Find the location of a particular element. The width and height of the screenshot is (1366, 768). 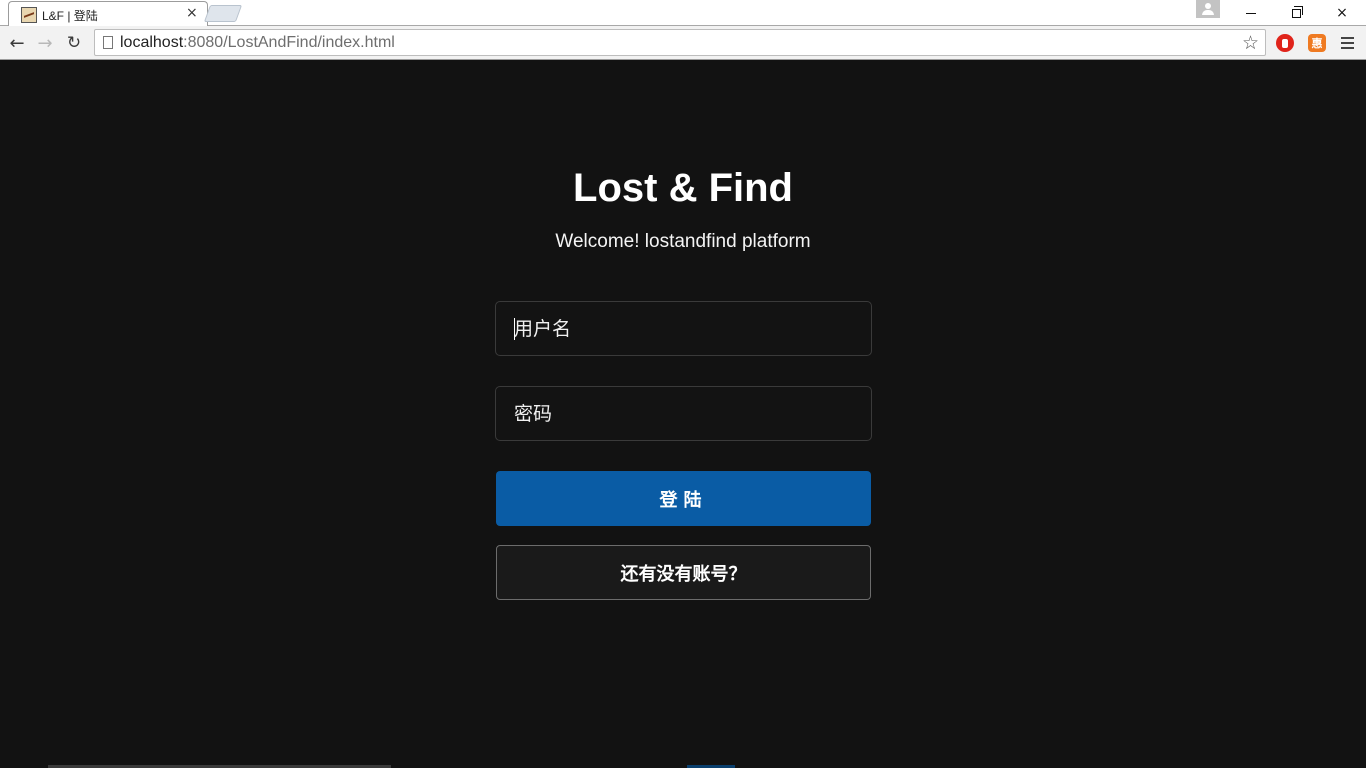

browser-menu-icon is located at coordinates (1348, 43).